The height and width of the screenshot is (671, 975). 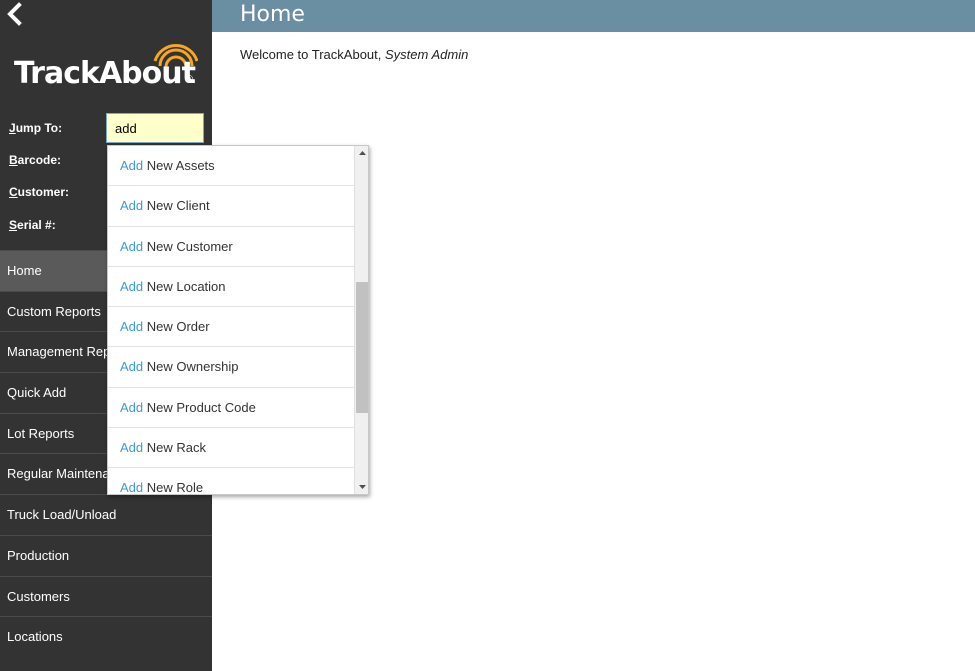 I want to click on autocomplete-item: Add New Customer, so click(x=231, y=247).